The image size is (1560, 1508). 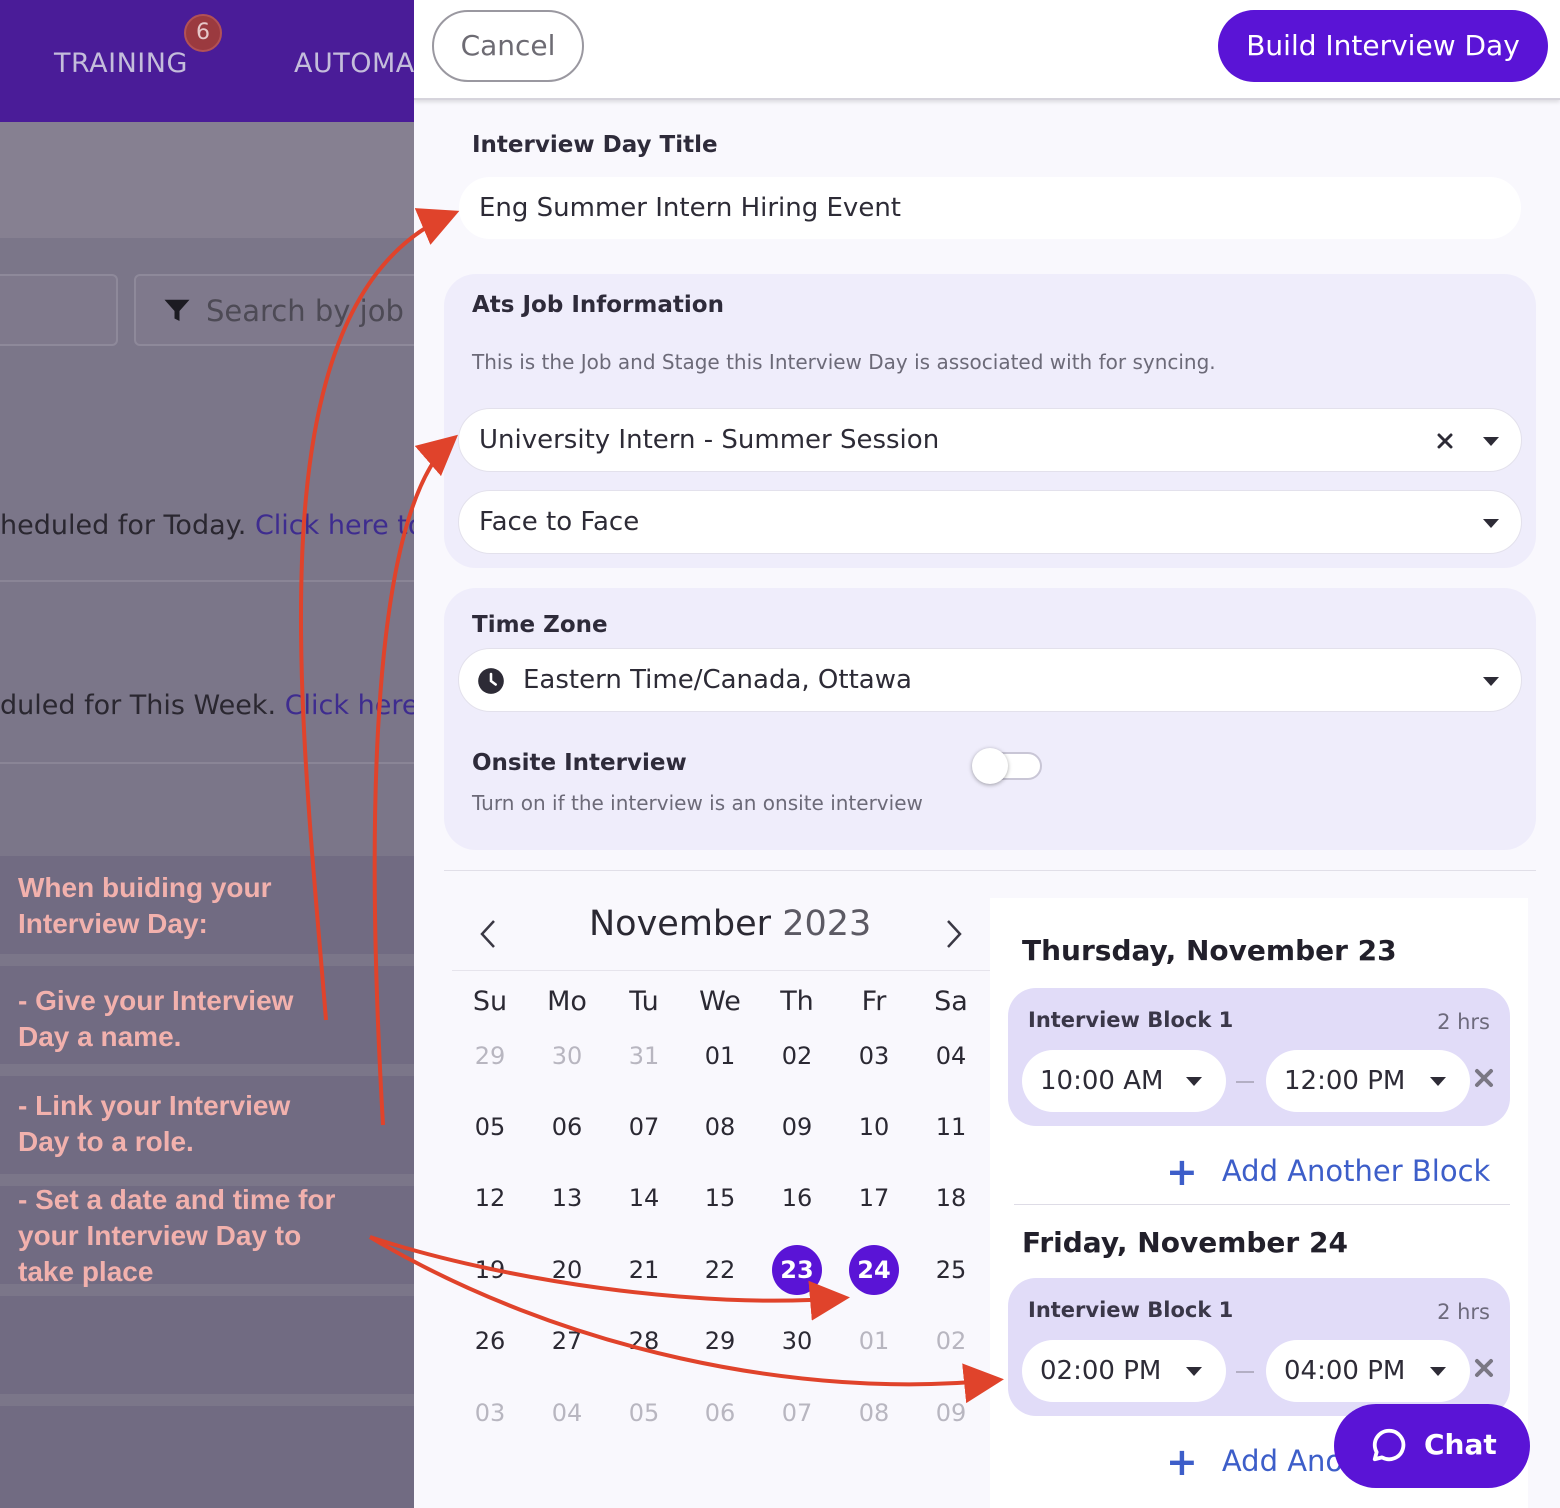 I want to click on calendar-day: 19, so click(x=490, y=1270).